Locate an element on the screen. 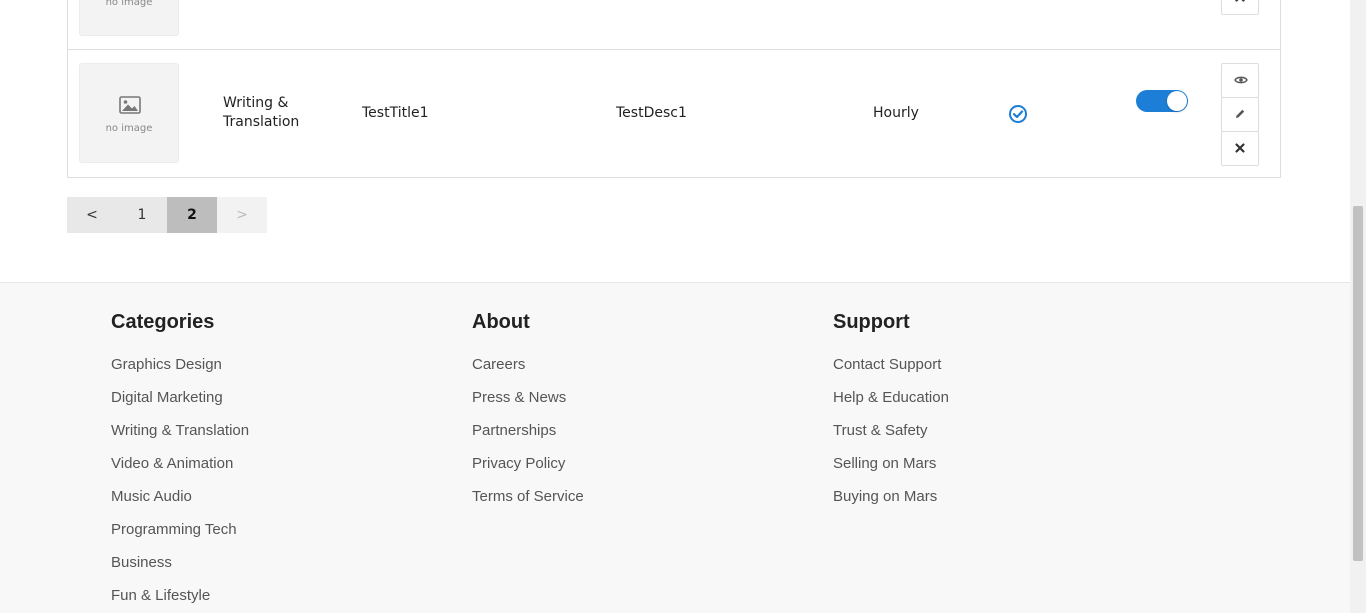  footer-link: Programming Tech is located at coordinates (180, 529).